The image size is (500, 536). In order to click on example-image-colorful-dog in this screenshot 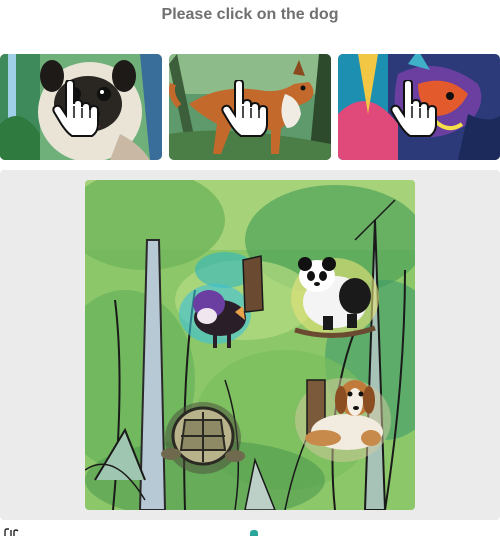, I will do `click(419, 107)`.